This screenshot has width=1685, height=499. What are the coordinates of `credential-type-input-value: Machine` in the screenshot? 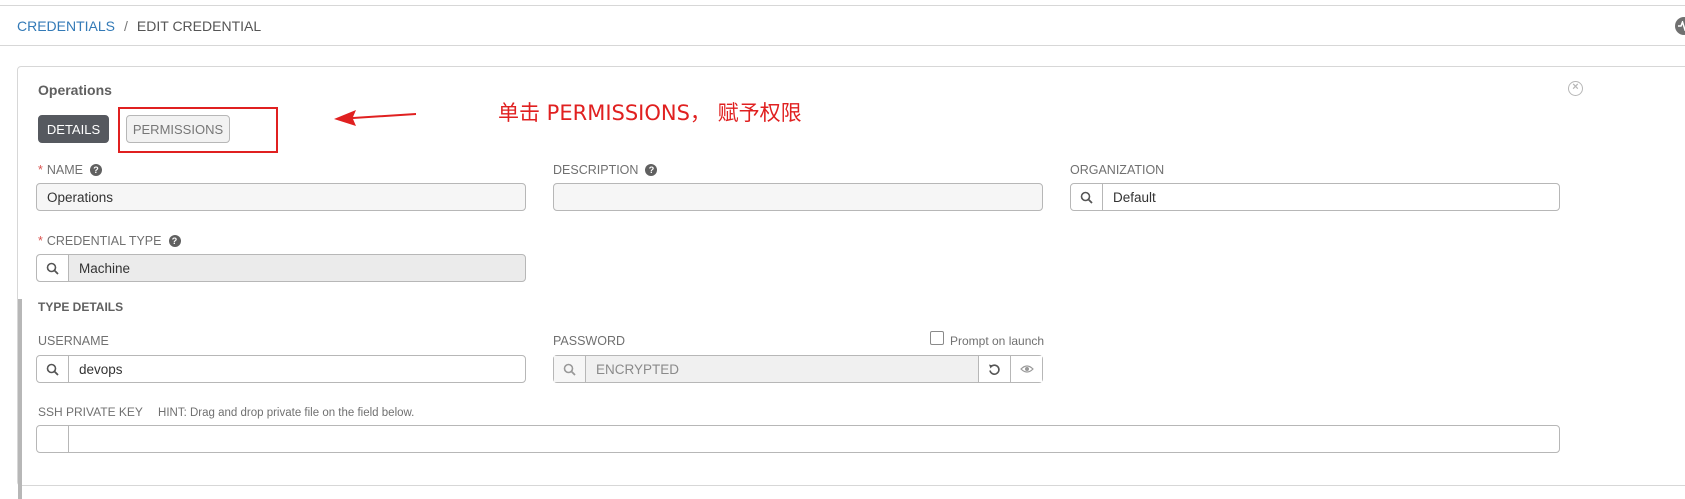 It's located at (105, 268).